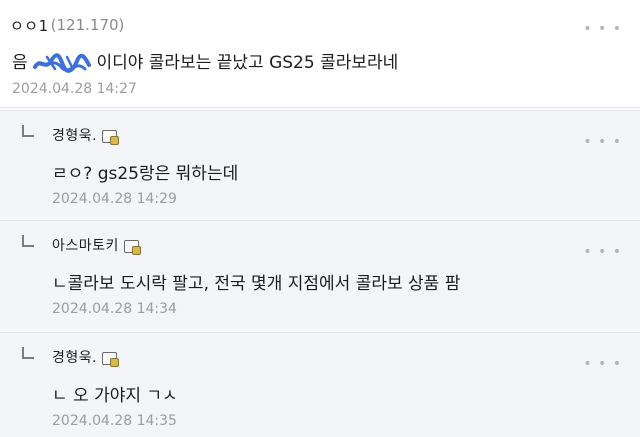 The width and height of the screenshot is (640, 437). Describe the element at coordinates (256, 284) in the screenshot. I see `reply-text: ㄴ콜라보 도시락 팔고, 전국 몇개 지점에서 콜라보 상품 팜` at that location.